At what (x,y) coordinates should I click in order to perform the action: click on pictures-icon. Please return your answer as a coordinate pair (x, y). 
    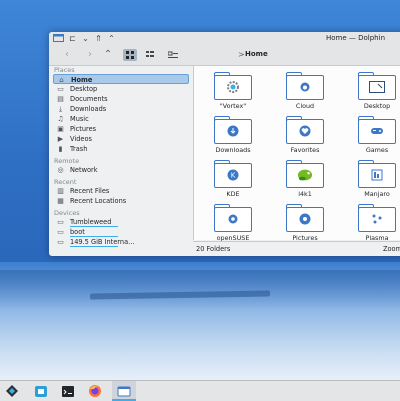
    Looking at the image, I should click on (305, 219).